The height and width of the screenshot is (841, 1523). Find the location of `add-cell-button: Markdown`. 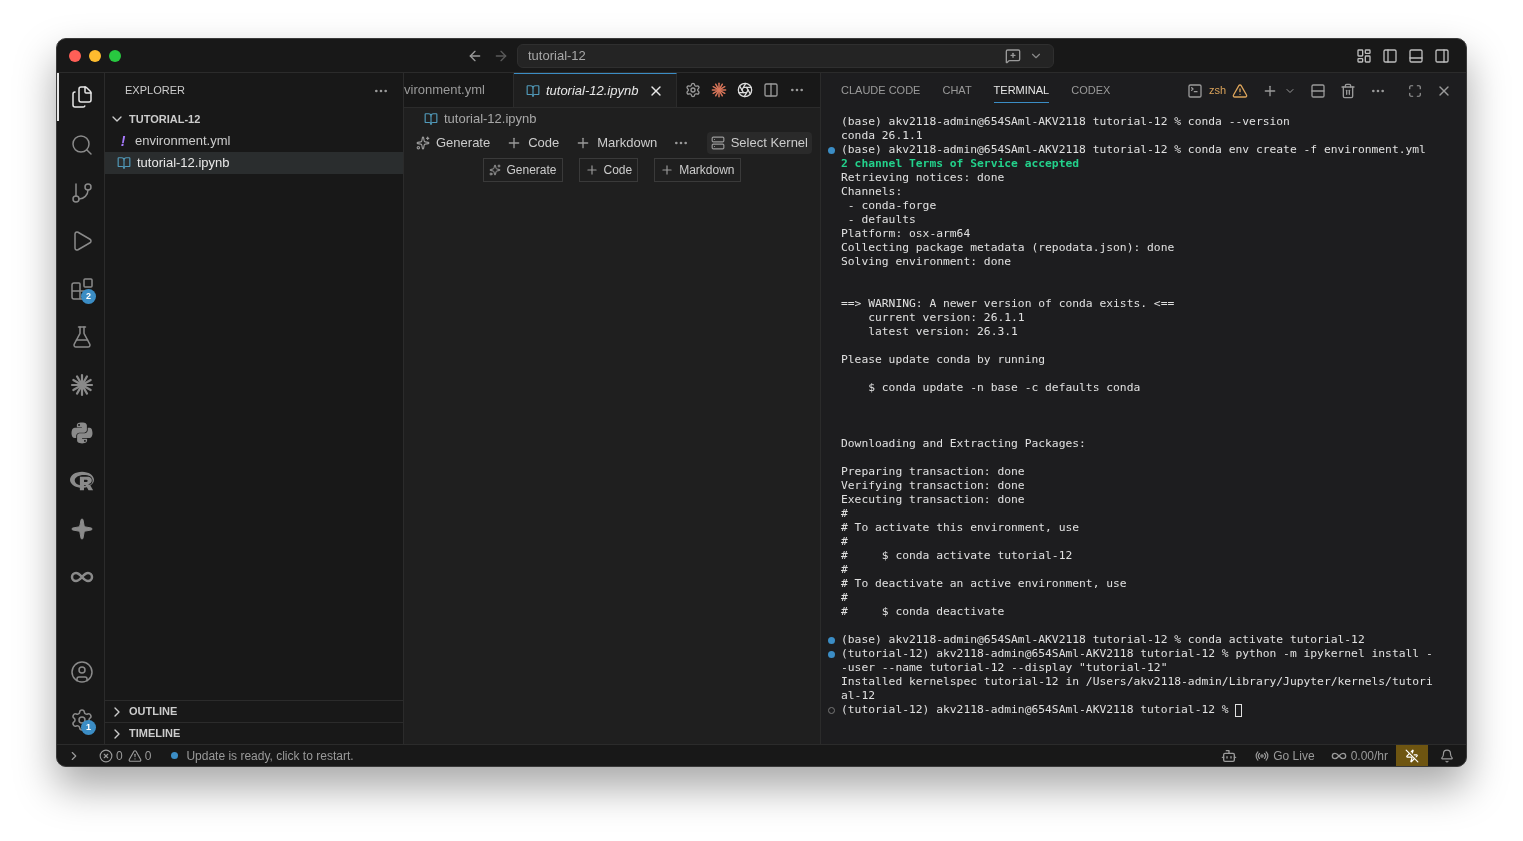

add-cell-button: Markdown is located at coordinates (697, 170).